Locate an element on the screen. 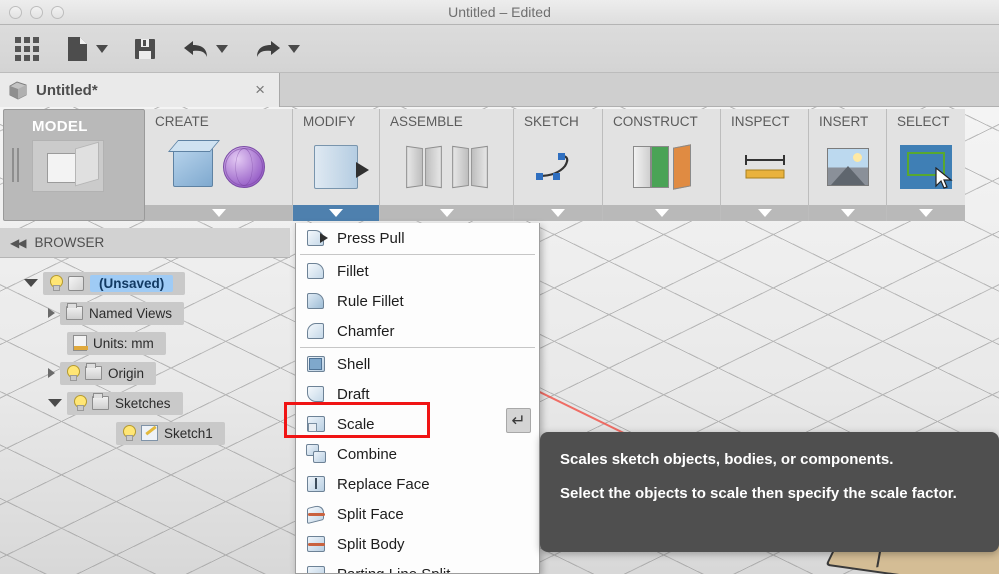  fillet-icon is located at coordinates (317, 271).